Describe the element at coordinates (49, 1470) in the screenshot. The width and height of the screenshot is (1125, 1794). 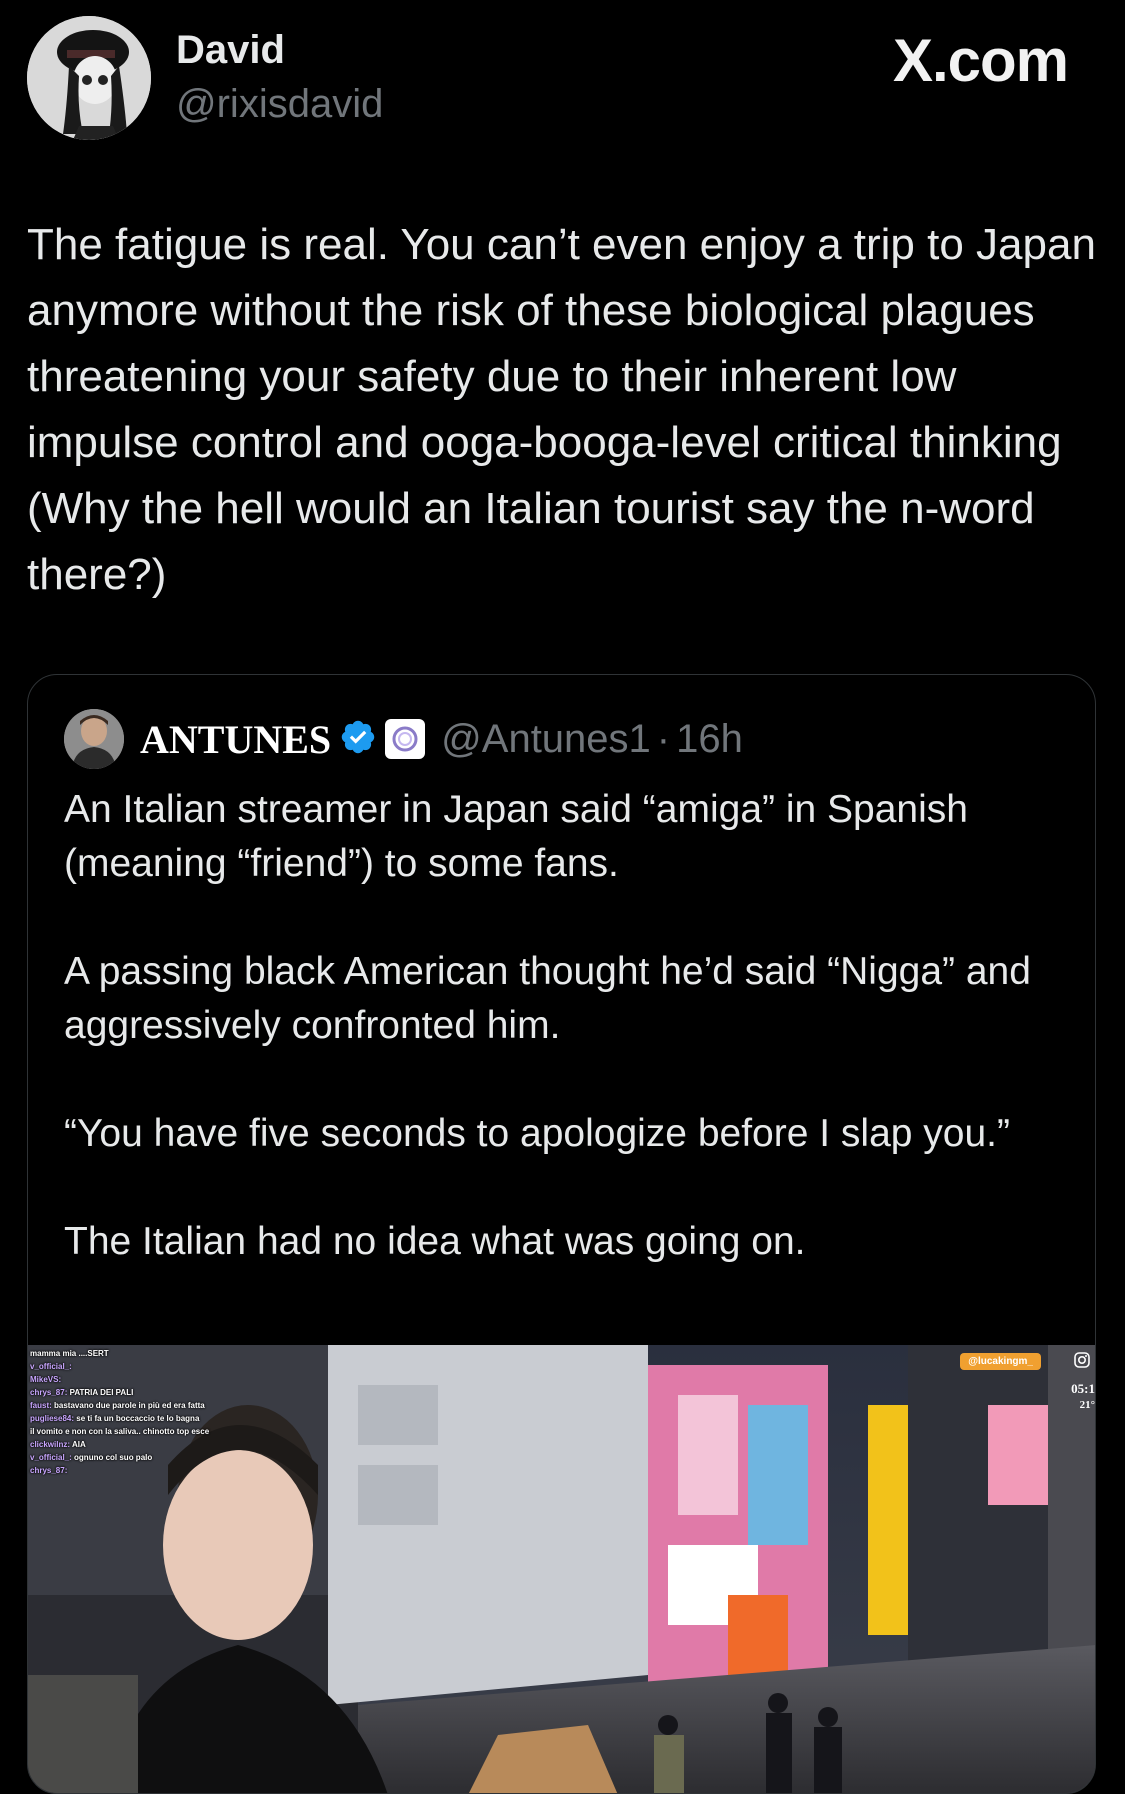
I see `chat-line: chrys_87:` at that location.